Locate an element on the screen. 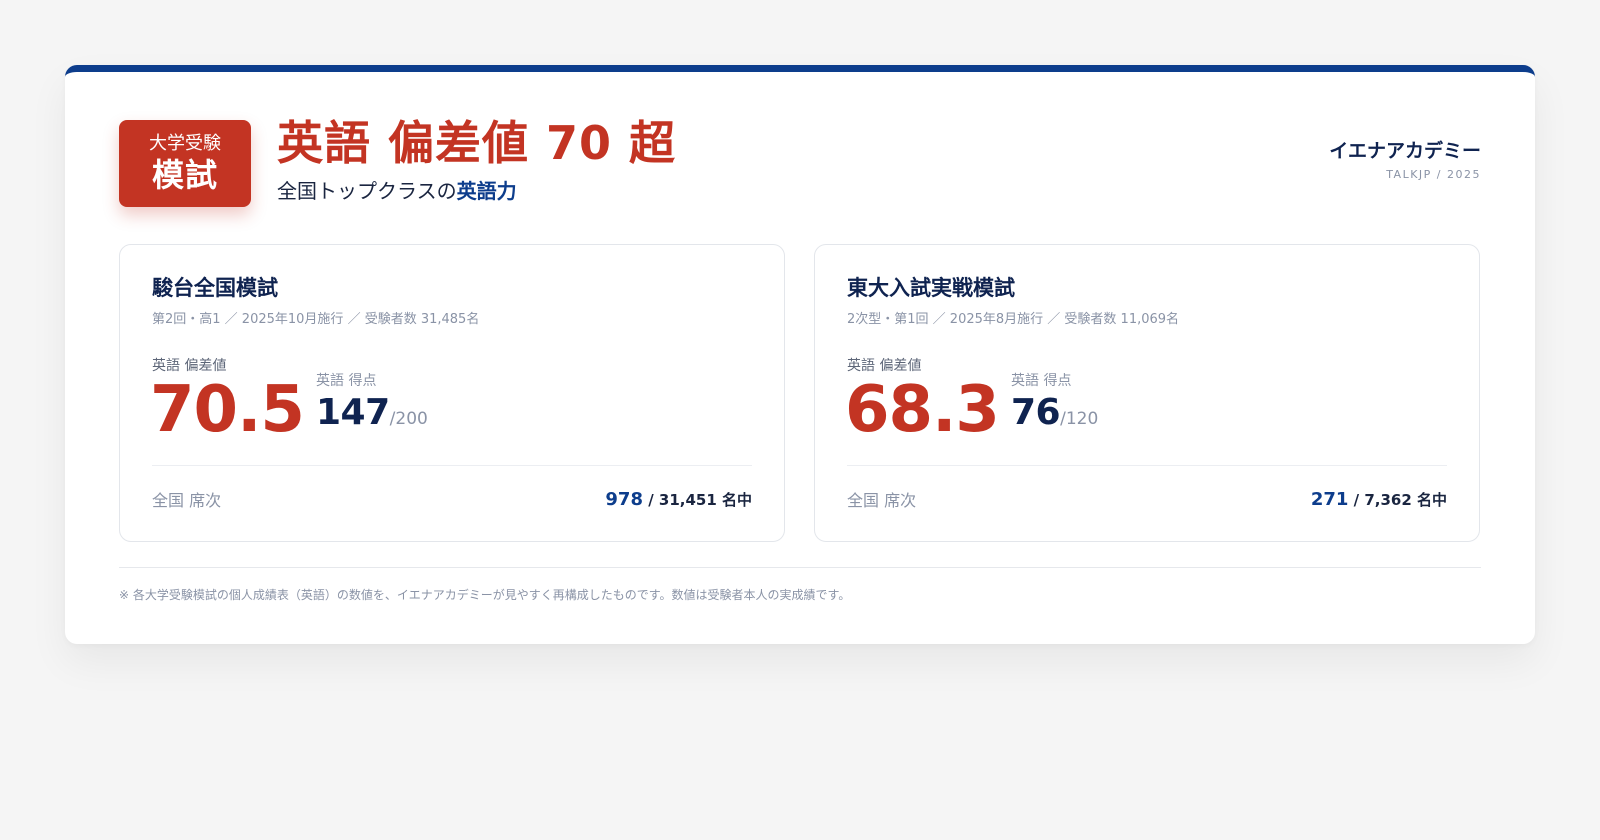  brand-subtitle: TALKJP / 2025 is located at coordinates (1433, 174).